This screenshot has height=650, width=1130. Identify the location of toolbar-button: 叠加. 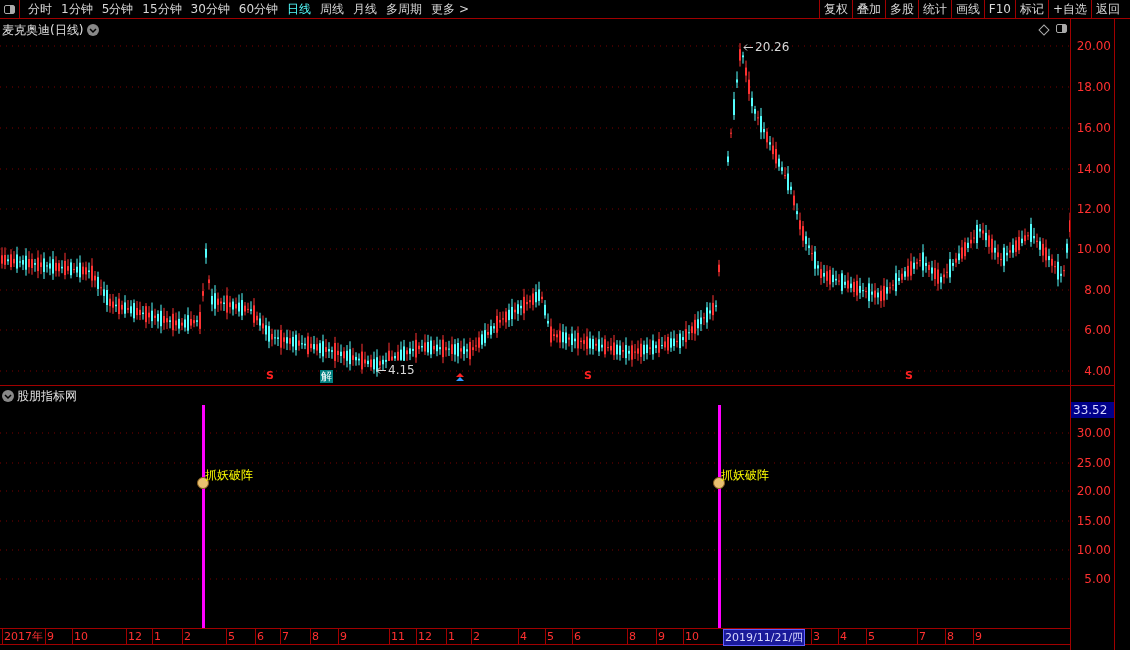
(868, 9).